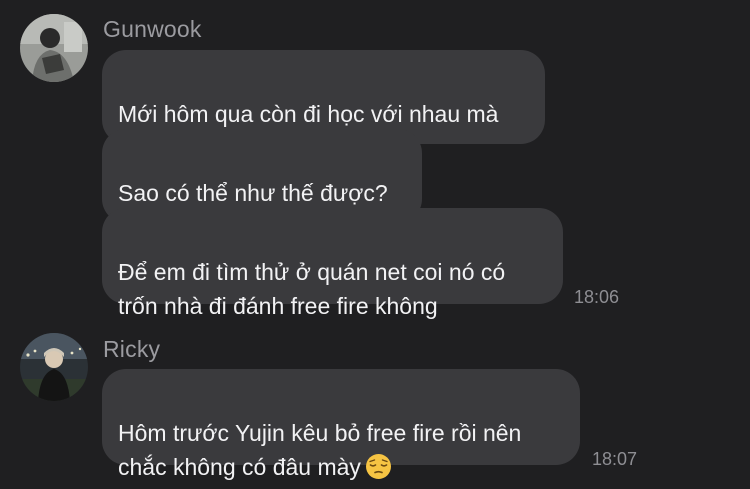  I want to click on avatar-ricky, so click(54, 367).